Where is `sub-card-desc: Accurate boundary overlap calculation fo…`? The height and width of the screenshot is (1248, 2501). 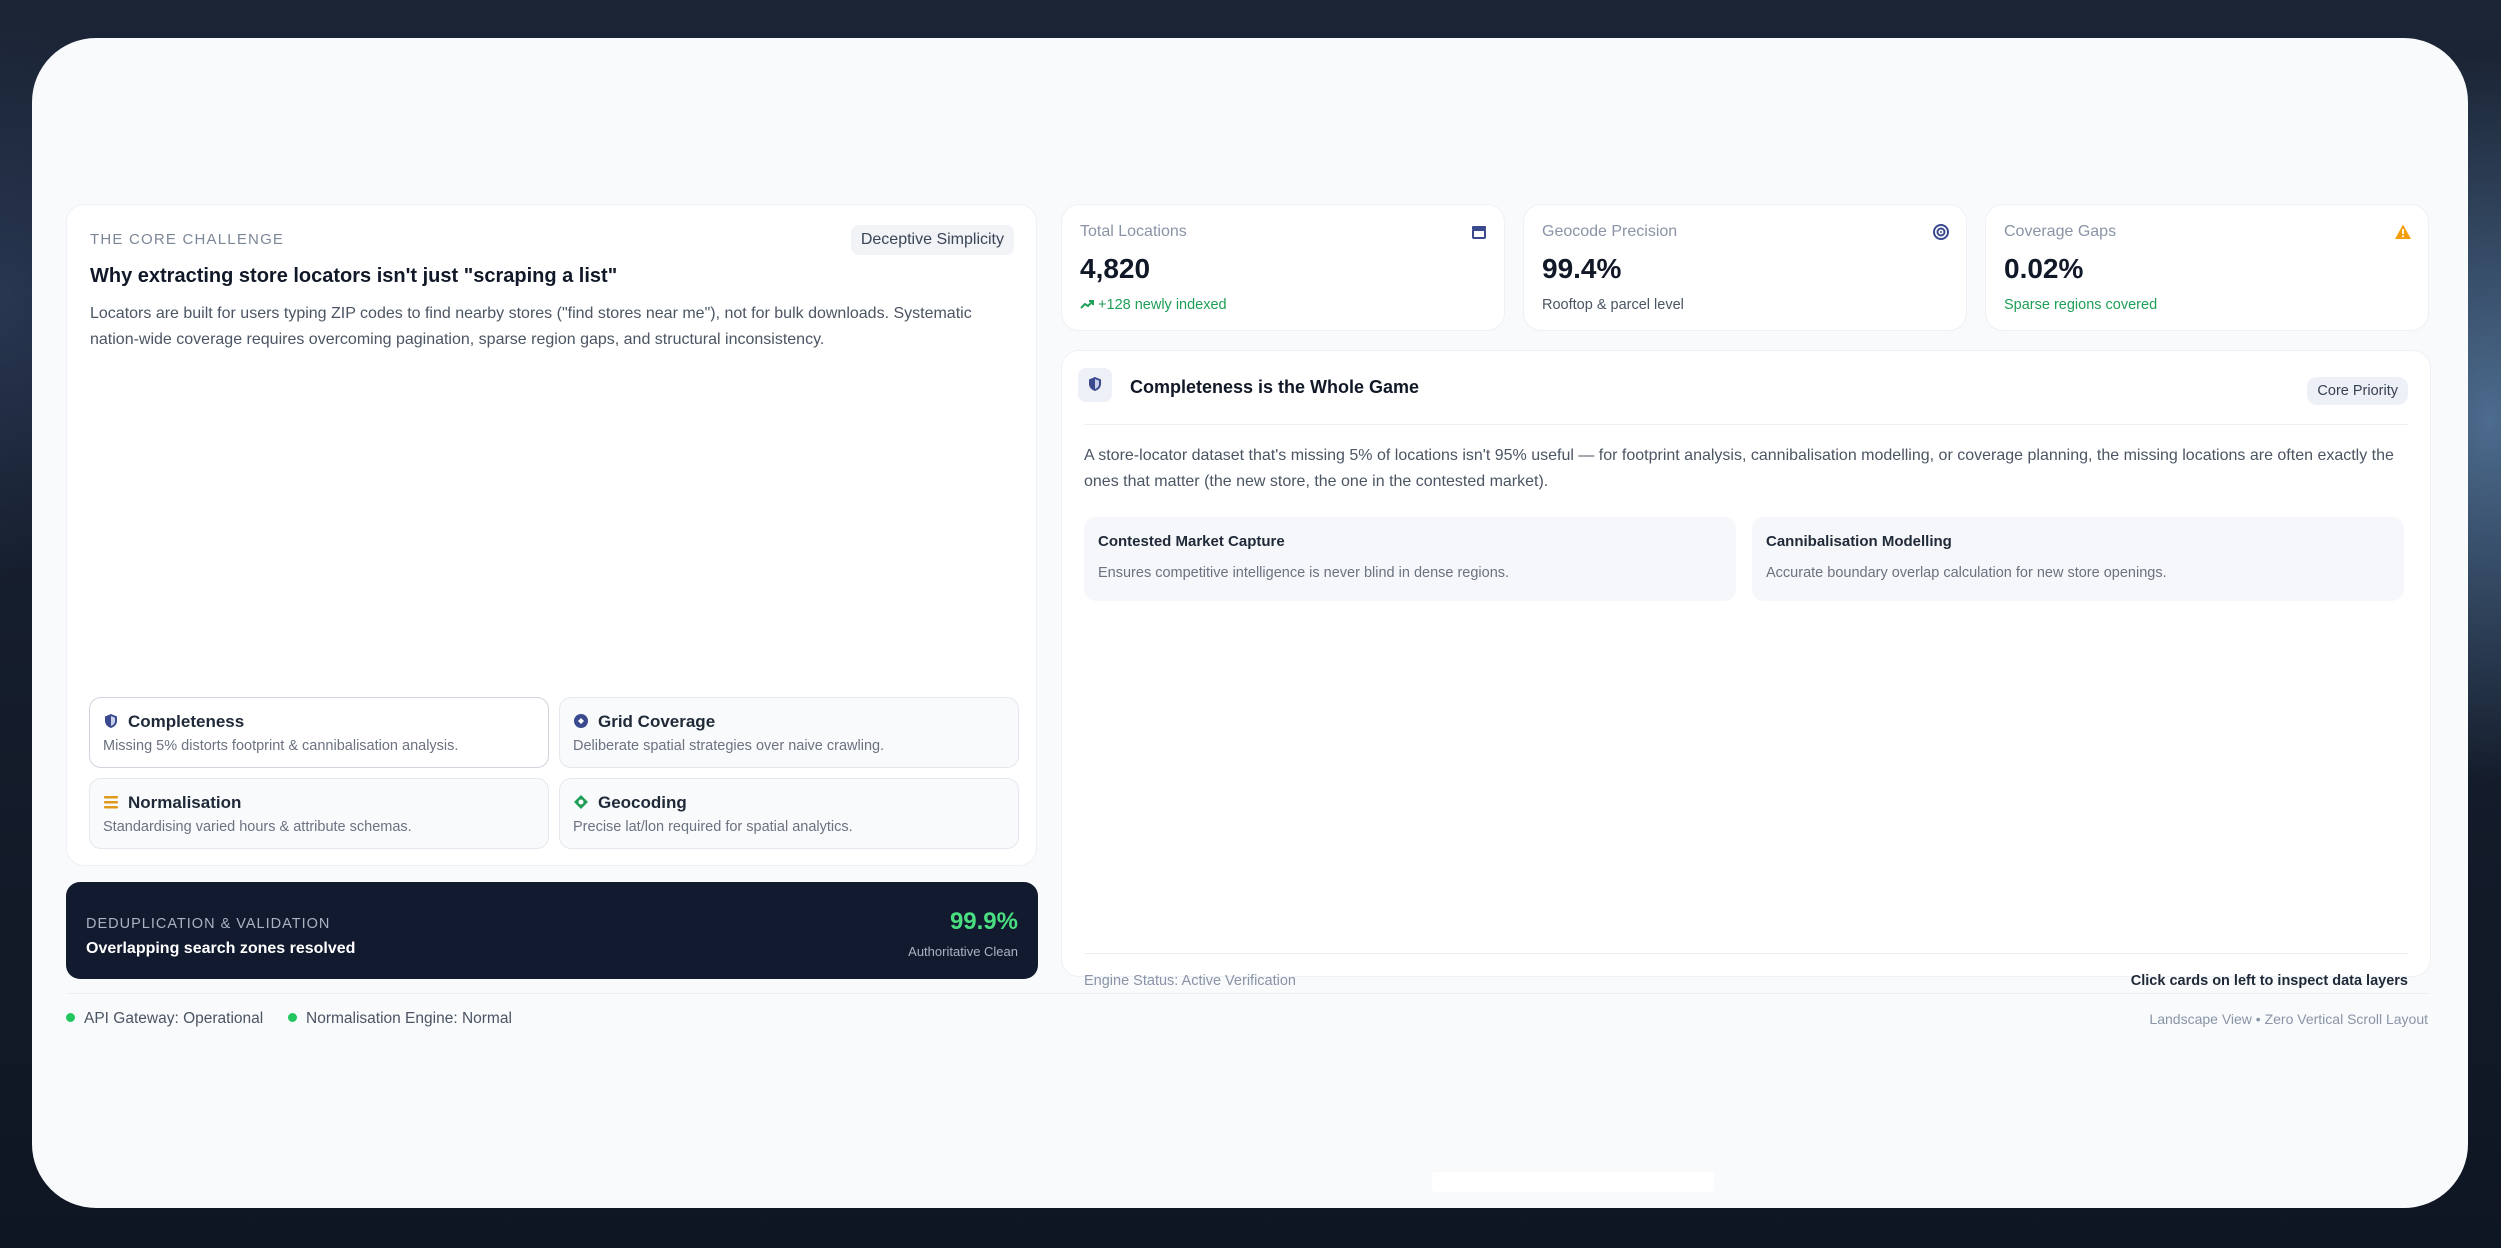 sub-card-desc: Accurate boundary overlap calculation fo… is located at coordinates (1966, 573).